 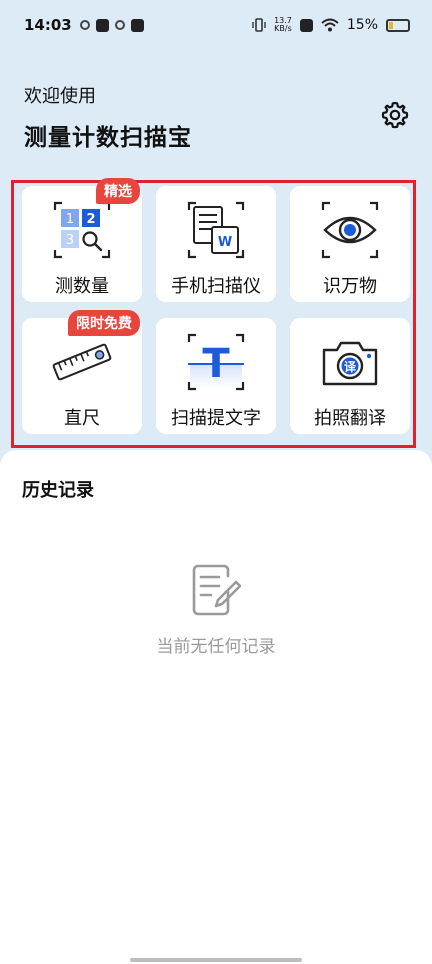 I want to click on tool-label: 识万物, so click(x=350, y=286).